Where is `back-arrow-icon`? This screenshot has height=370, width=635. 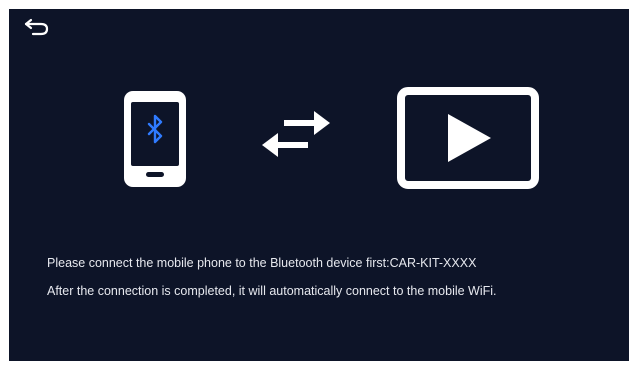
back-arrow-icon is located at coordinates (36, 27).